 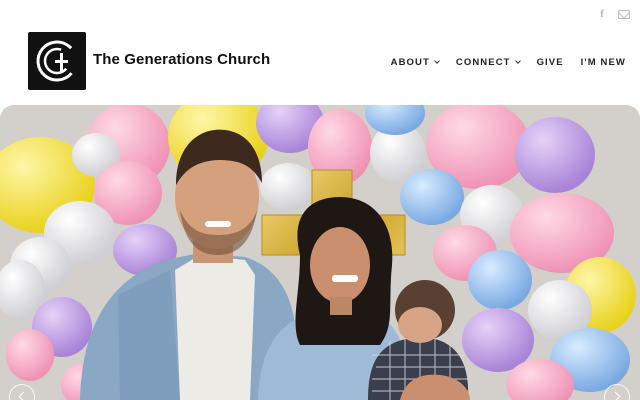 I want to click on nav-give-label: GIVE, so click(x=550, y=62).